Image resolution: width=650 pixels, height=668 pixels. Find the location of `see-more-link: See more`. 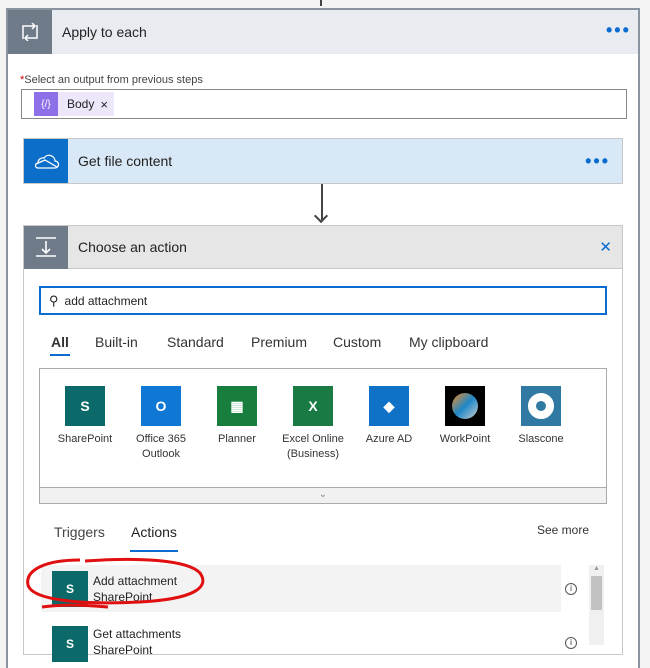

see-more-link: See more is located at coordinates (563, 530).